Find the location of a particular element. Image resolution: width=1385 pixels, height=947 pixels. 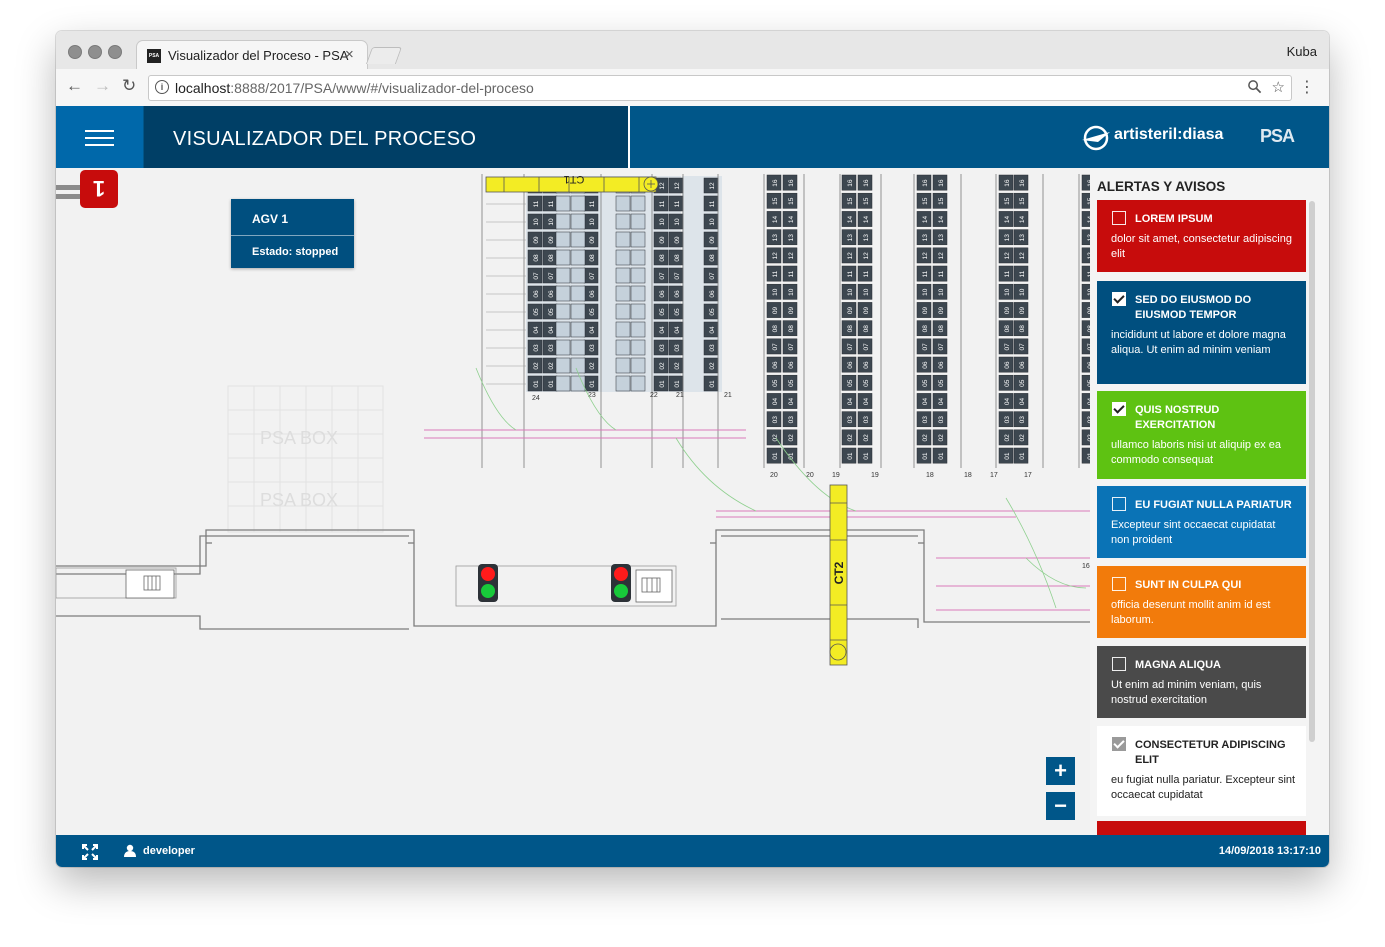

zoom-in-button: + is located at coordinates (1060, 771).